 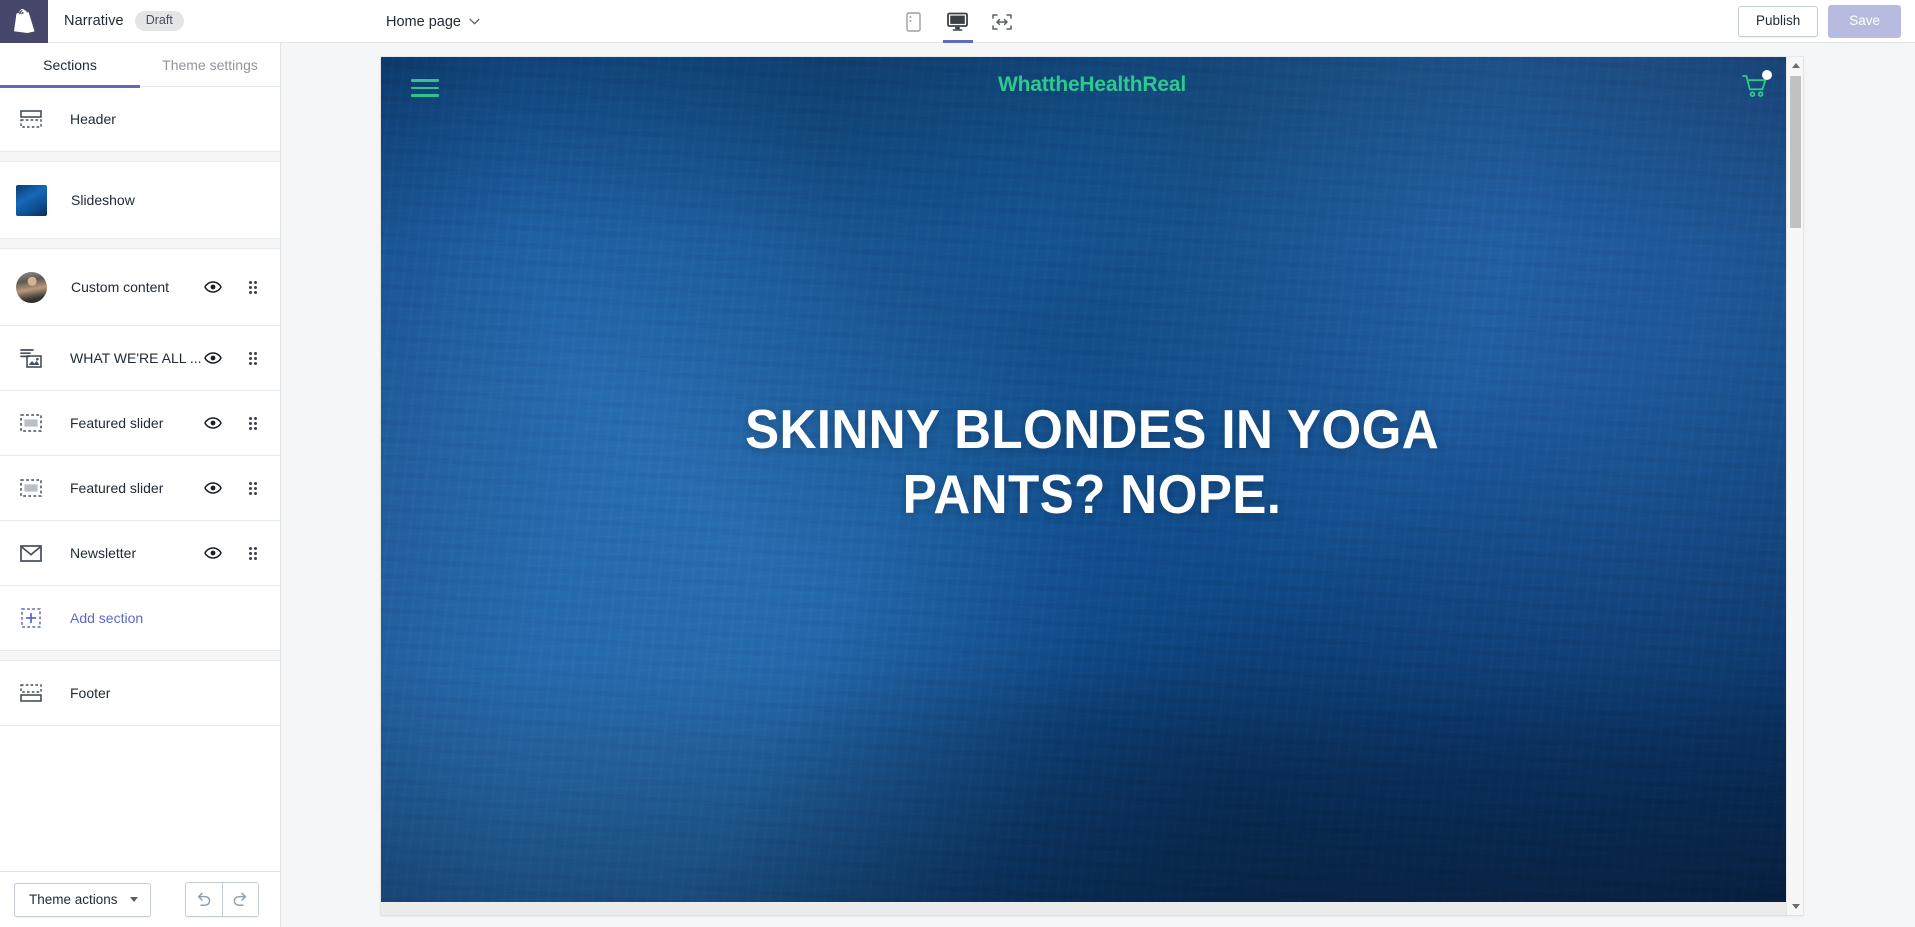 What do you see at coordinates (70, 65) in the screenshot?
I see `tab-sections: Sections` at bounding box center [70, 65].